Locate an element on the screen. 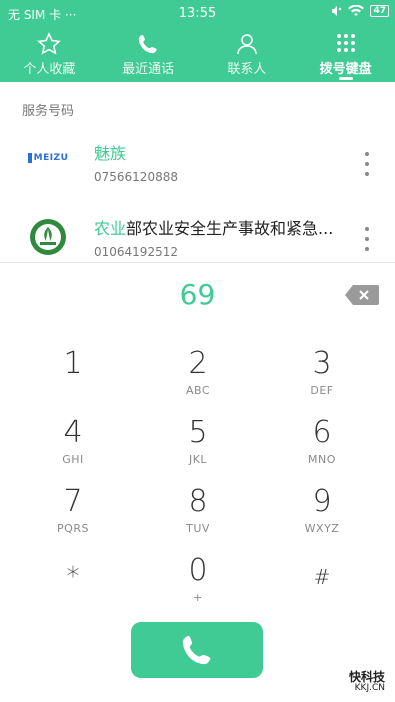 The image size is (395, 702). name-highlight: 魅族 is located at coordinates (110, 153).